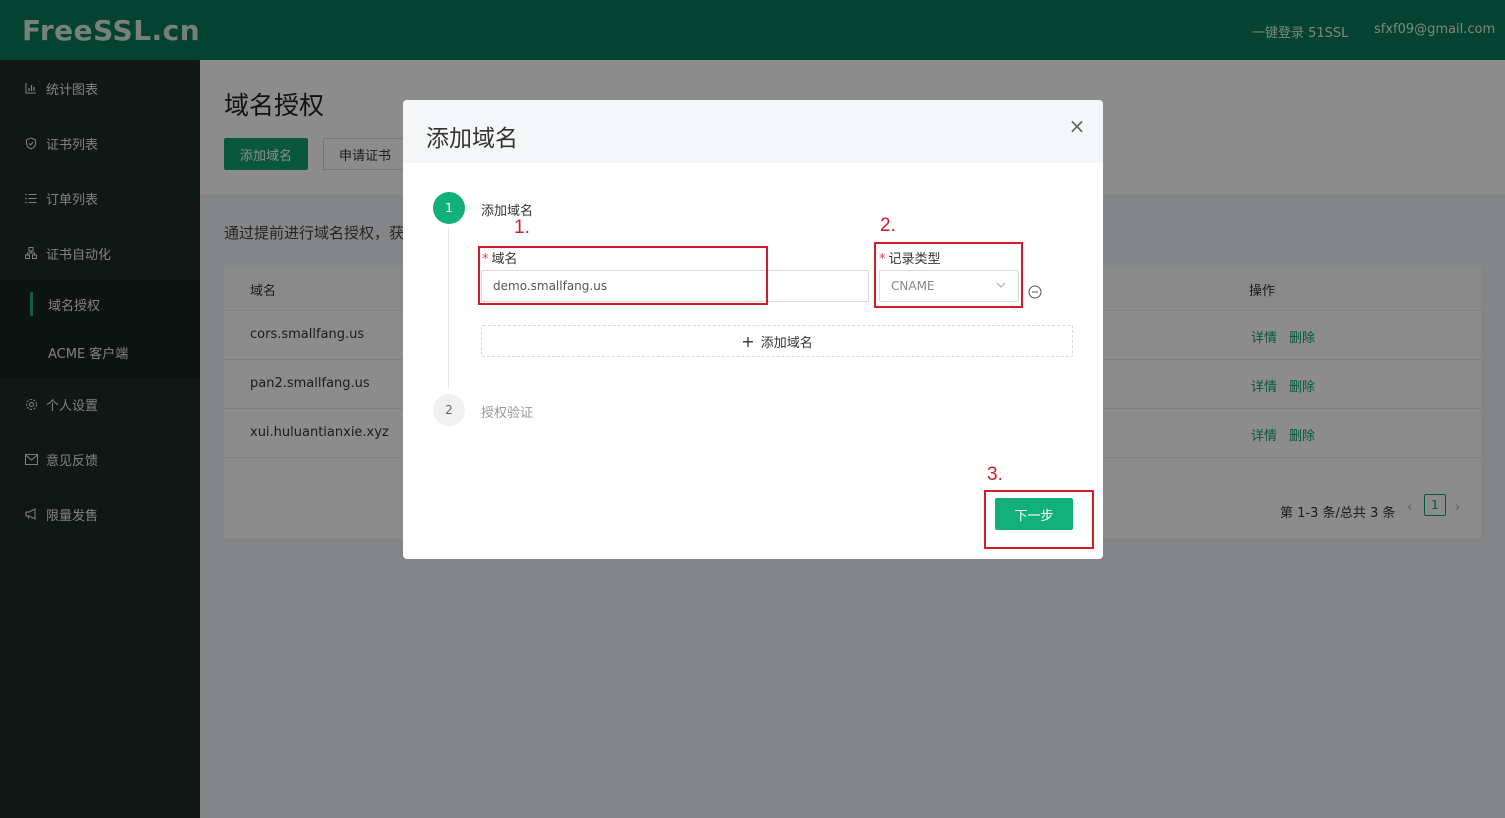 This screenshot has height=818, width=1505. What do you see at coordinates (449, 208) in the screenshot?
I see `step-1-indicator: 1` at bounding box center [449, 208].